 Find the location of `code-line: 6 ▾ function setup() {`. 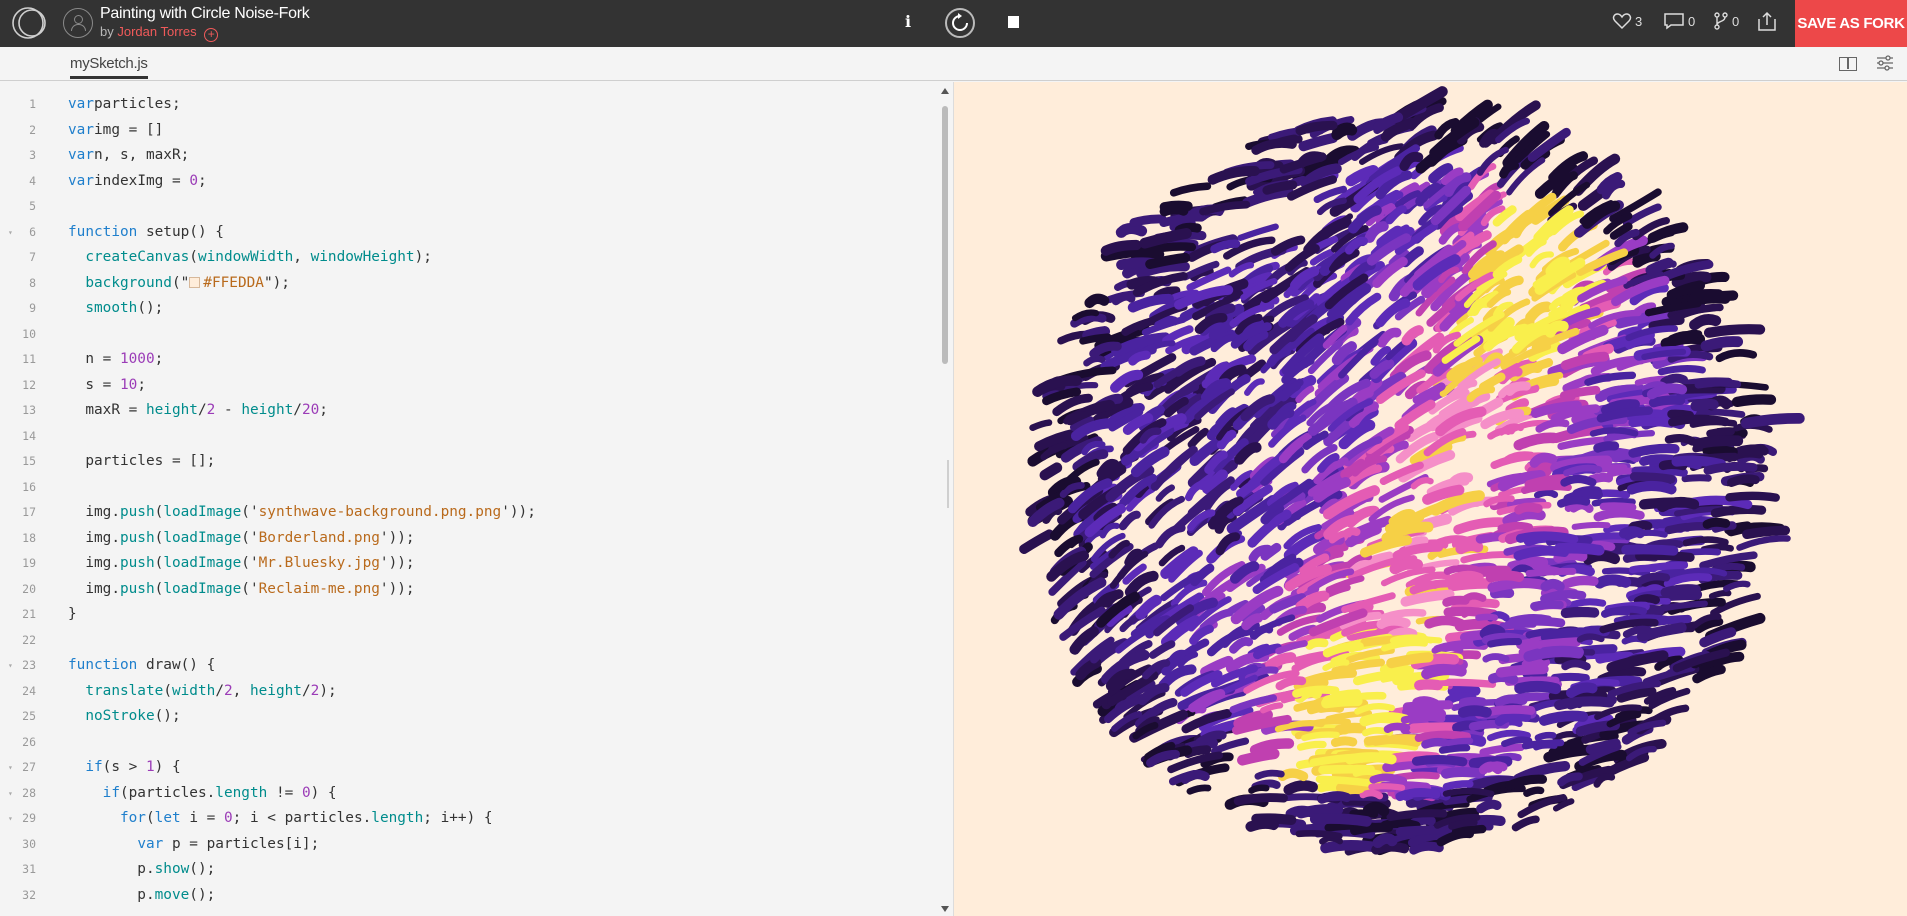

code-line: 6 ▾ function setup() { is located at coordinates (467, 233).